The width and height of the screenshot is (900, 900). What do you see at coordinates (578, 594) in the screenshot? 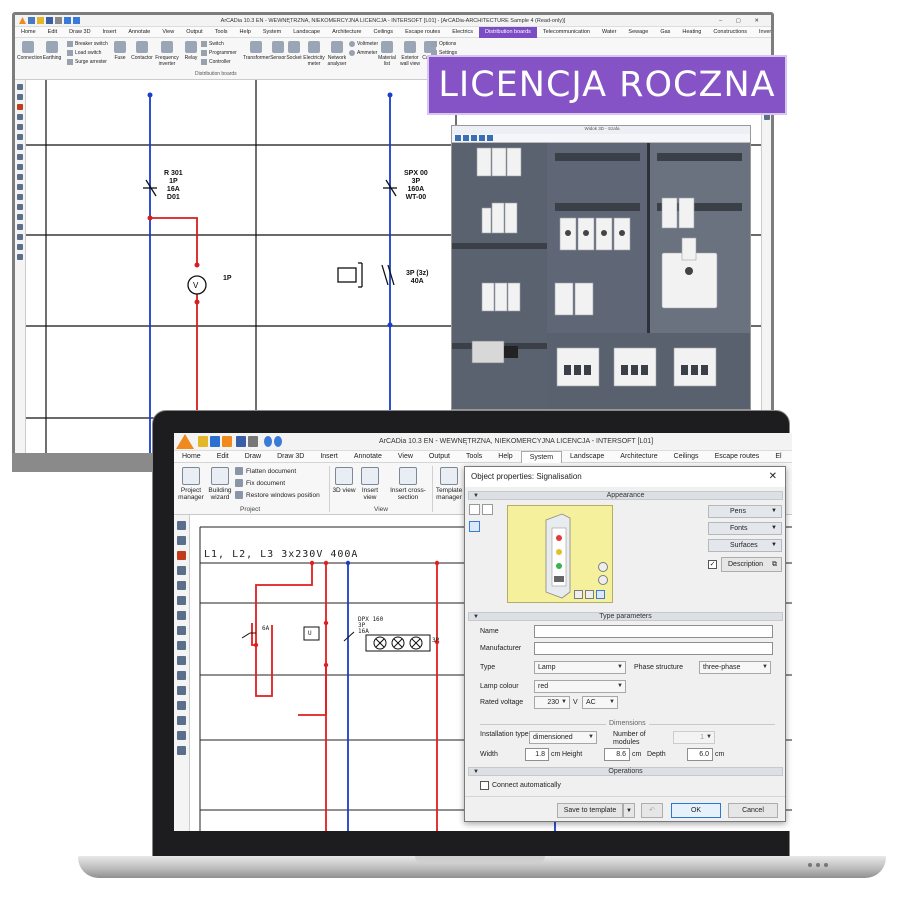
I see `rotate-left-icon` at bounding box center [578, 594].